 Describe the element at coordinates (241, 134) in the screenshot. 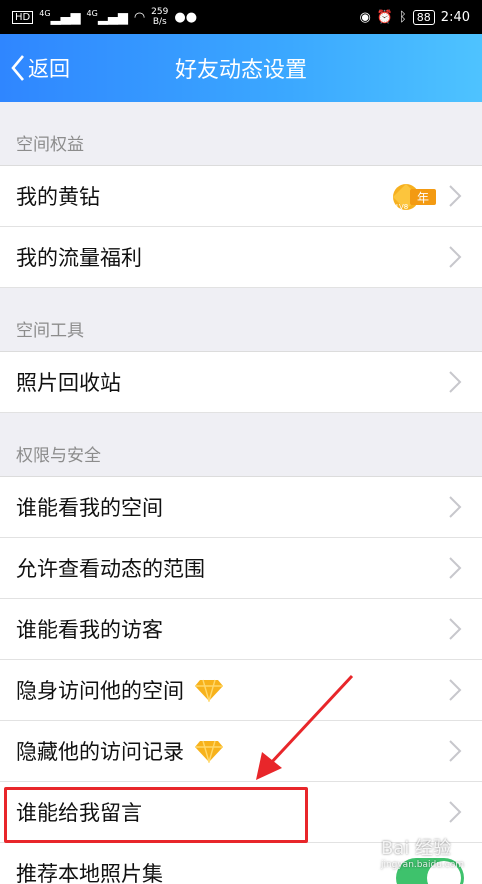

I see `section-header-space-rights: 空间权益` at that location.